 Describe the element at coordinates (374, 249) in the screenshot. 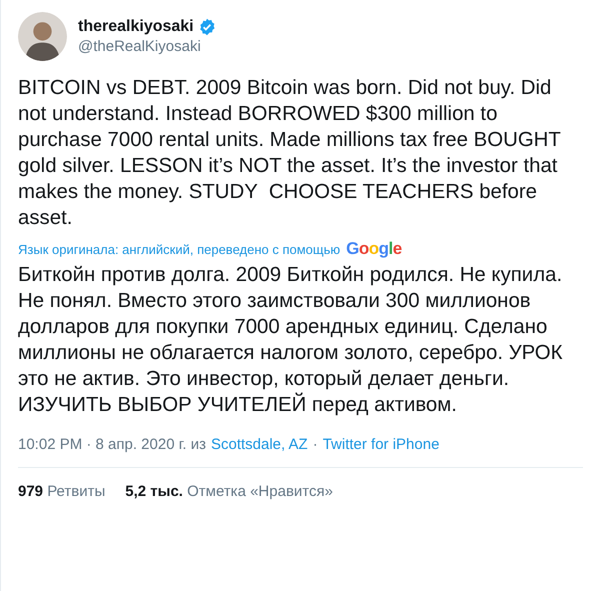

I see `google-logo: Google` at that location.